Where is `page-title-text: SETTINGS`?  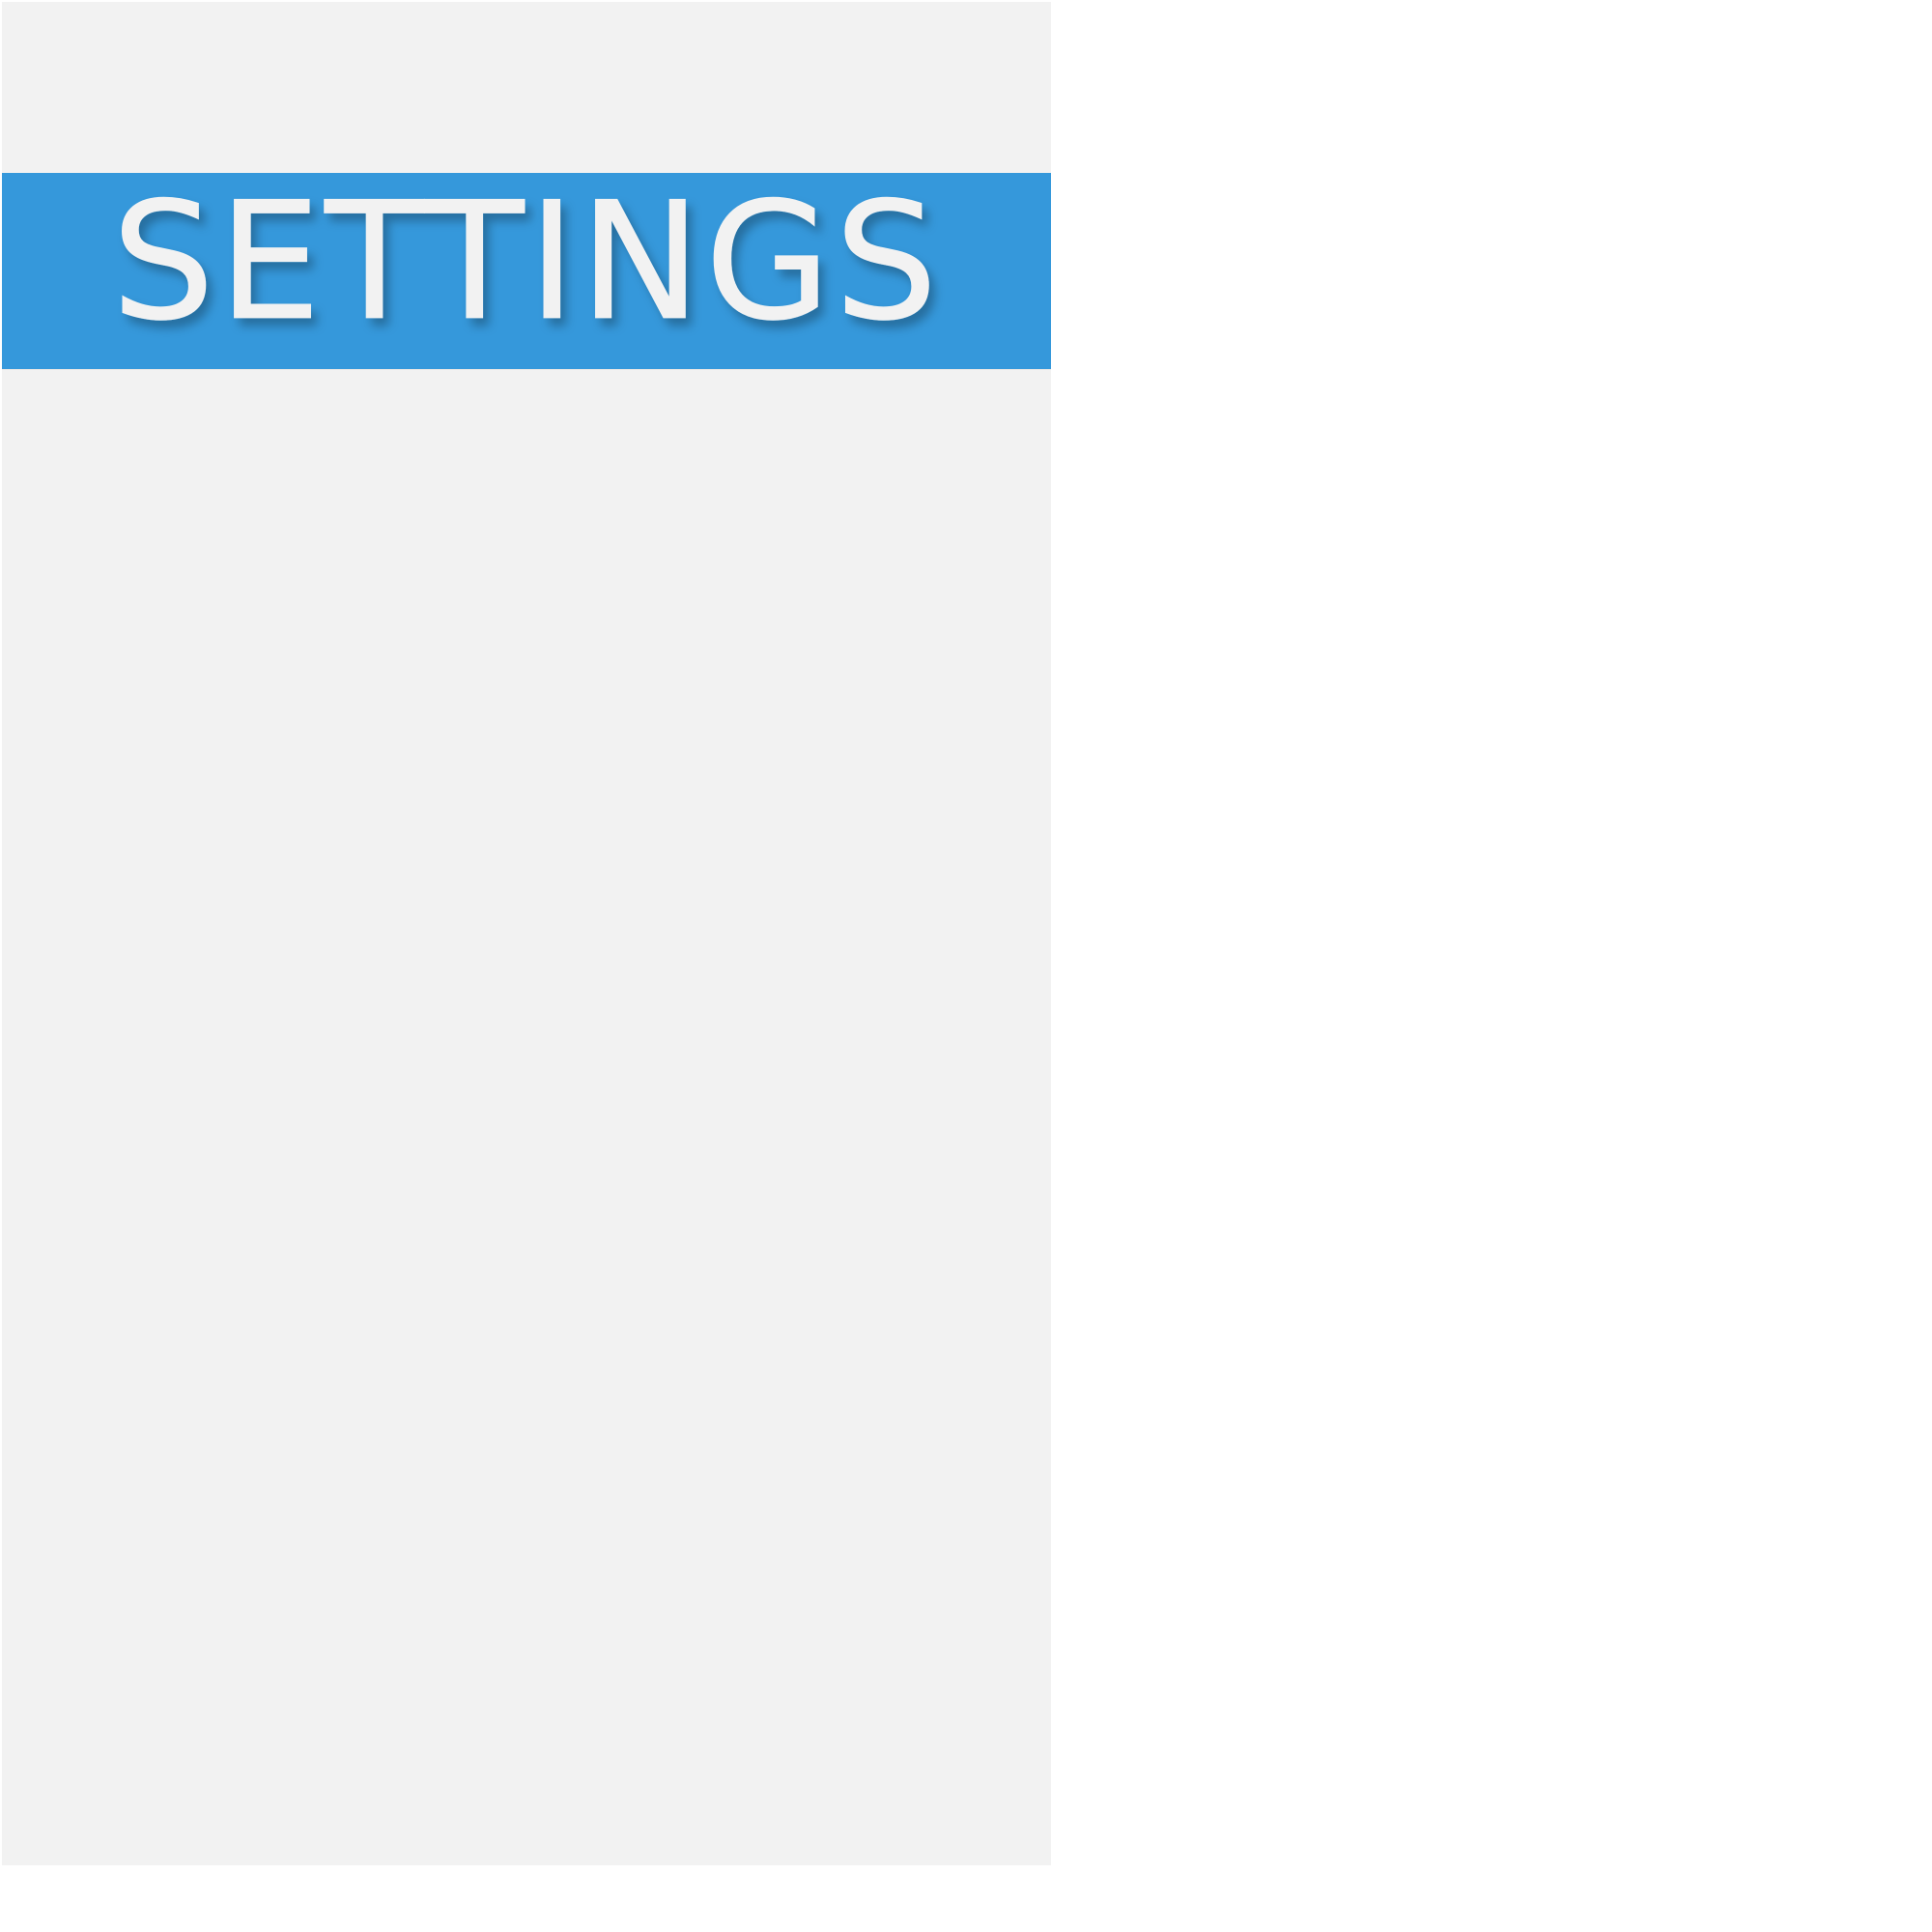
page-title-text: SETTINGS is located at coordinates (526, 264).